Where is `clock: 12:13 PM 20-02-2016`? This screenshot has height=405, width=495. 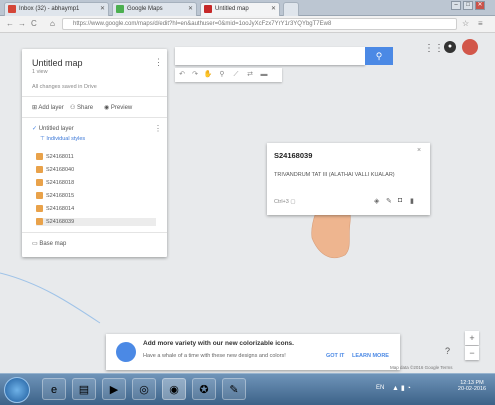
clock: 12:13 PM 20-02-2016 is located at coordinates (472, 386).